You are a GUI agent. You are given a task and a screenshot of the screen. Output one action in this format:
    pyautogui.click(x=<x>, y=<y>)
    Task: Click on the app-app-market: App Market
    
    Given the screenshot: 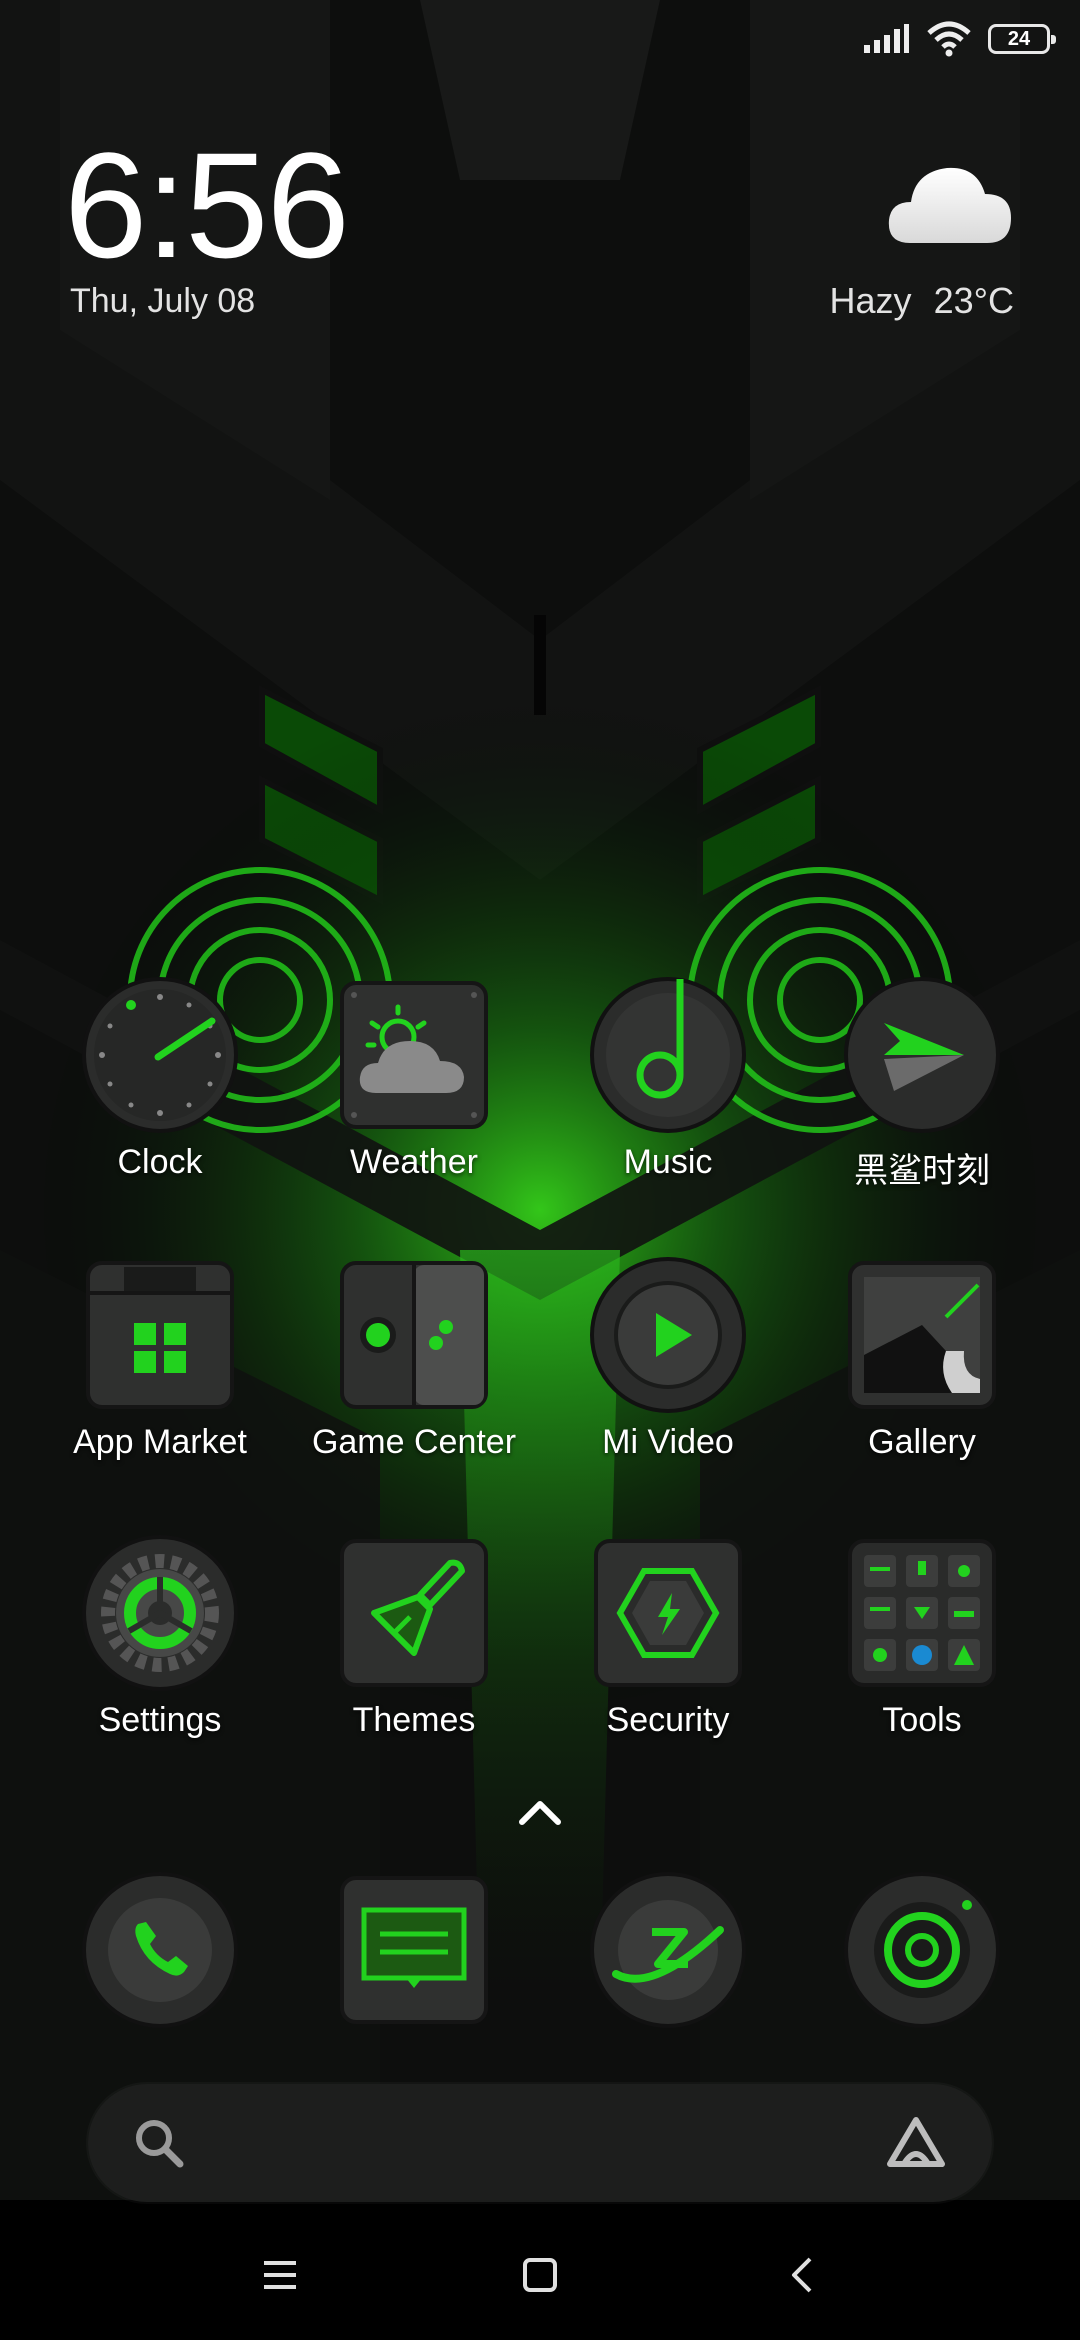 What is the action you would take?
    pyautogui.click(x=160, y=1370)
    